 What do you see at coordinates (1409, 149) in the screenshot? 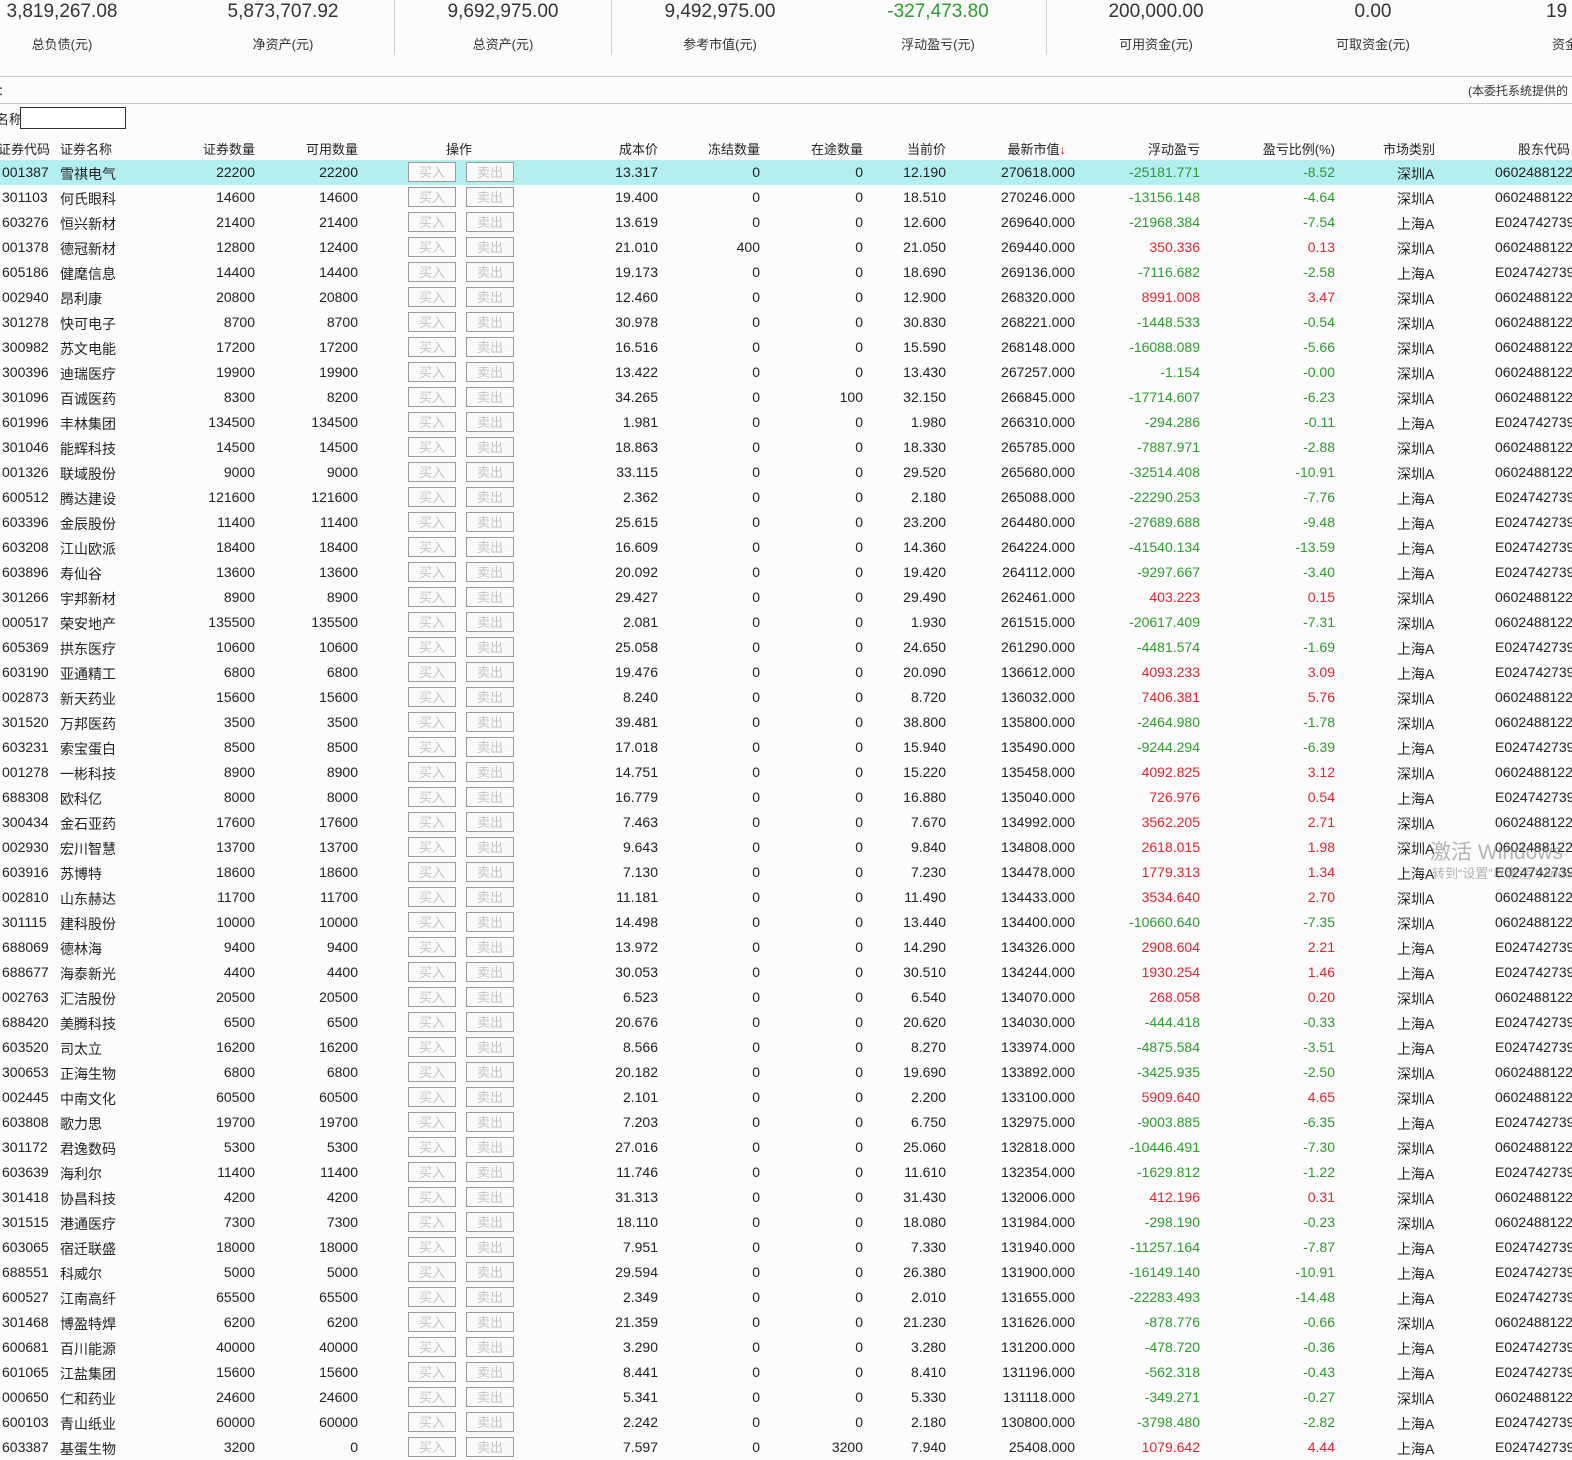
I see `header-market: 市场类别` at bounding box center [1409, 149].